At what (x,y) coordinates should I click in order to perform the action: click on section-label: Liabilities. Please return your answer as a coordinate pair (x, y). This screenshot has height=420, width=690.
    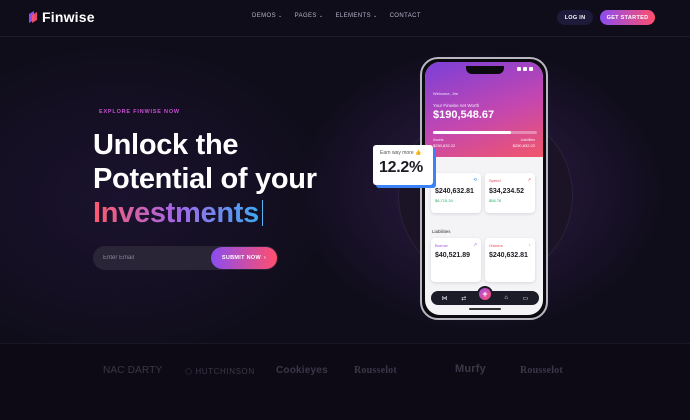
    Looking at the image, I should click on (441, 231).